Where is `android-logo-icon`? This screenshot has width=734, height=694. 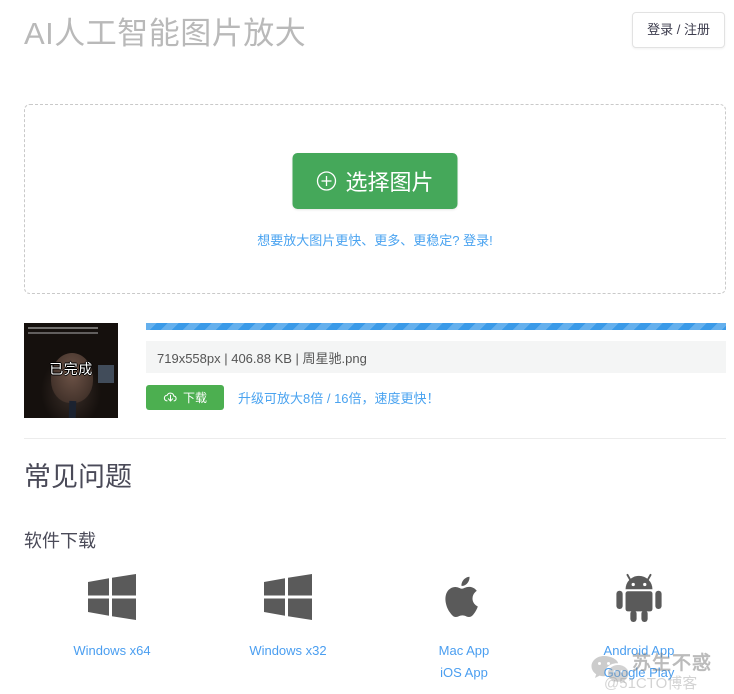
android-logo-icon is located at coordinates (639, 597).